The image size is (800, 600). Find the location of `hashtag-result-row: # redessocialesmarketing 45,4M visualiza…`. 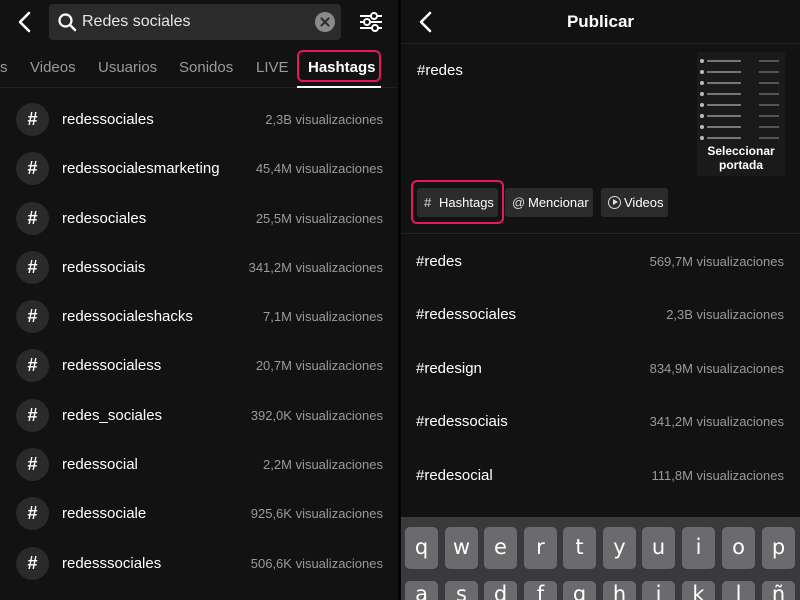

hashtag-result-row: # redessocialesmarketing 45,4M visualiza… is located at coordinates (199, 168).